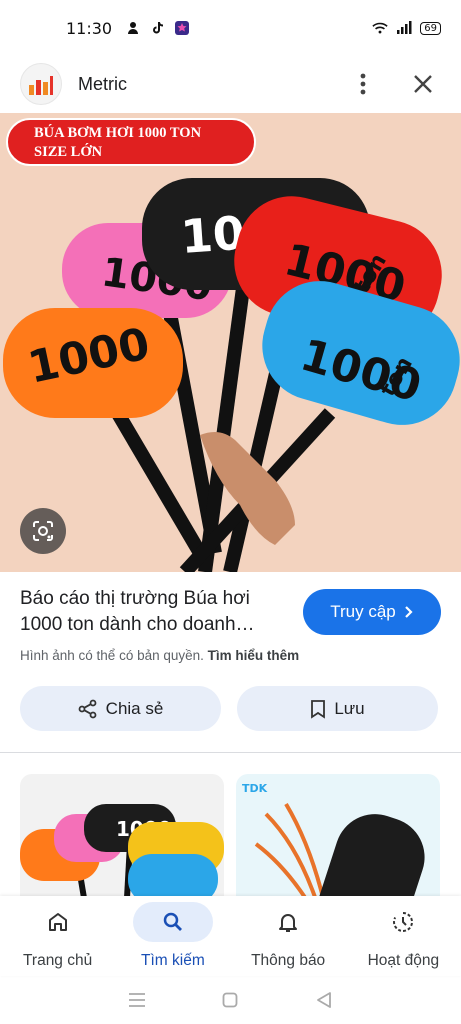 The width and height of the screenshot is (461, 1024). I want to click on related-images: 1000 TDK, so click(230, 835).